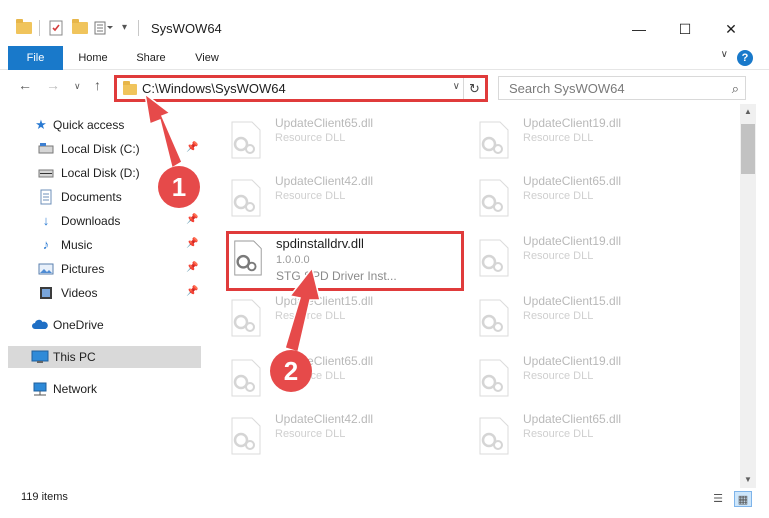 This screenshot has width=769, height=518. I want to click on close-button: ✕, so click(731, 29).